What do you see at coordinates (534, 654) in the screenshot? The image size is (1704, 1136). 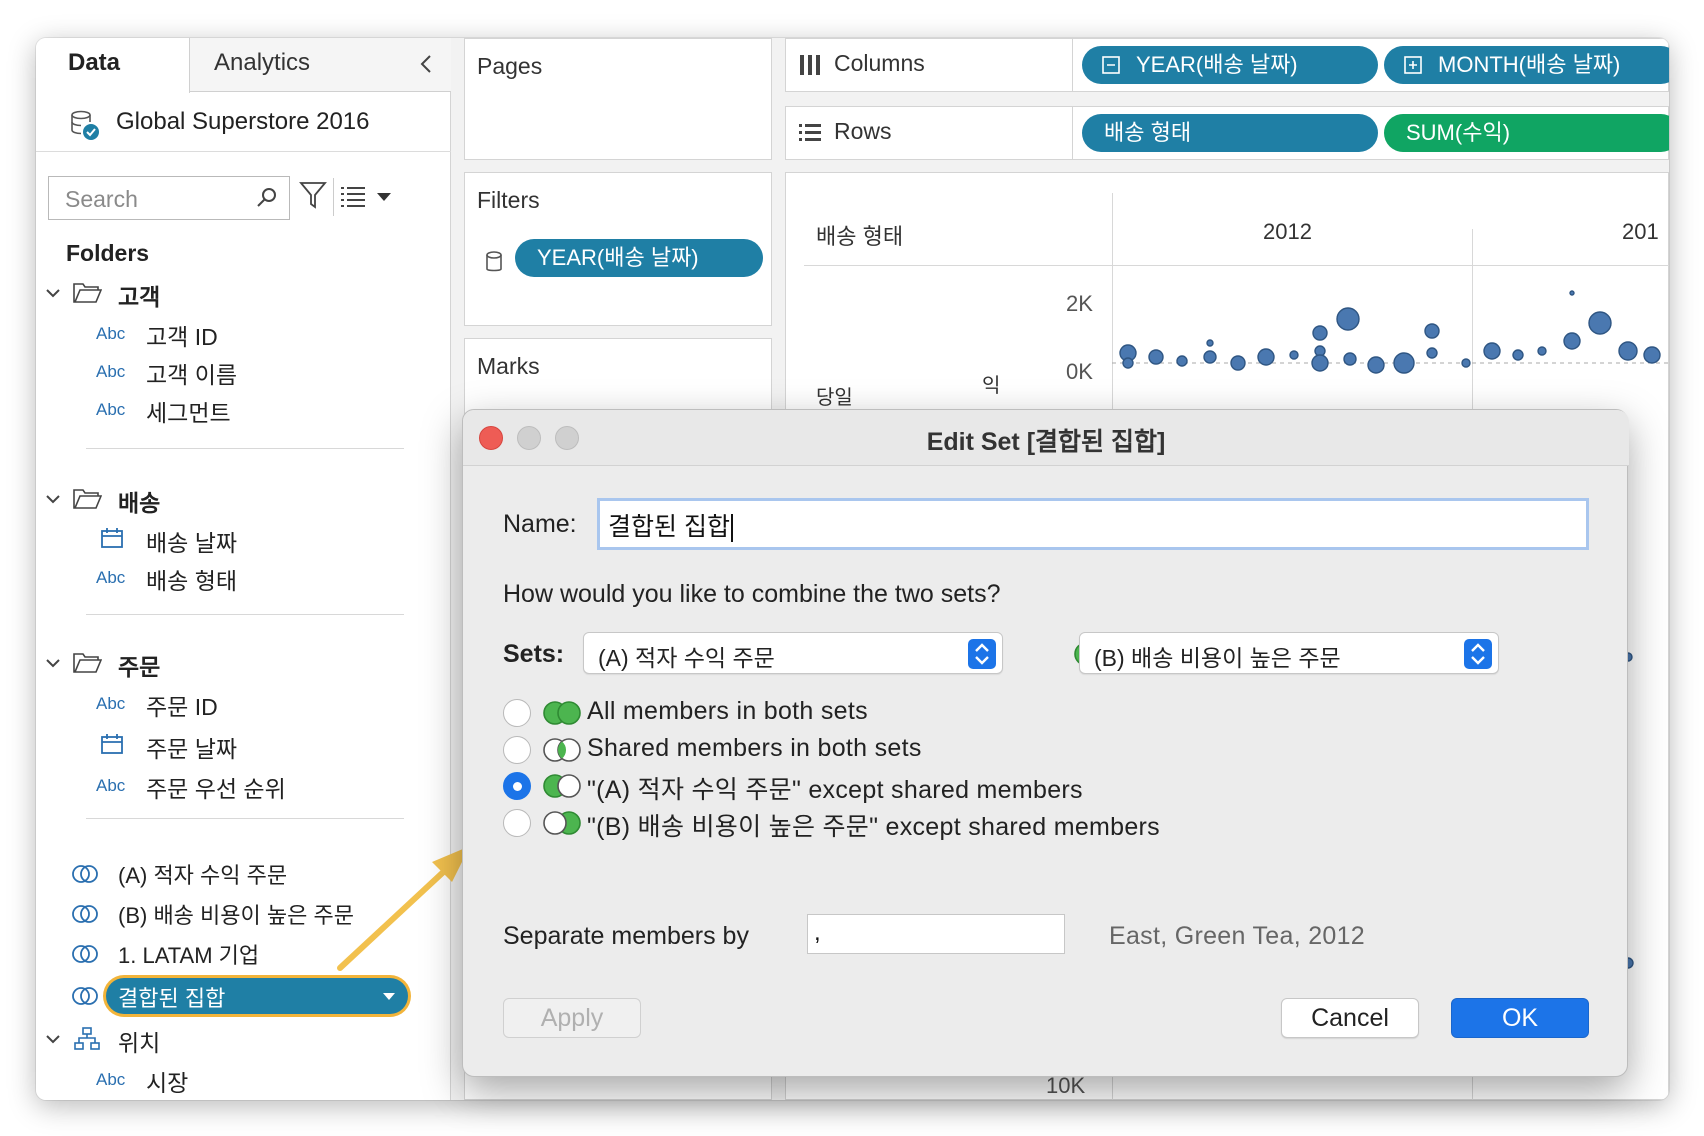 I see `sets-label: Sets:` at bounding box center [534, 654].